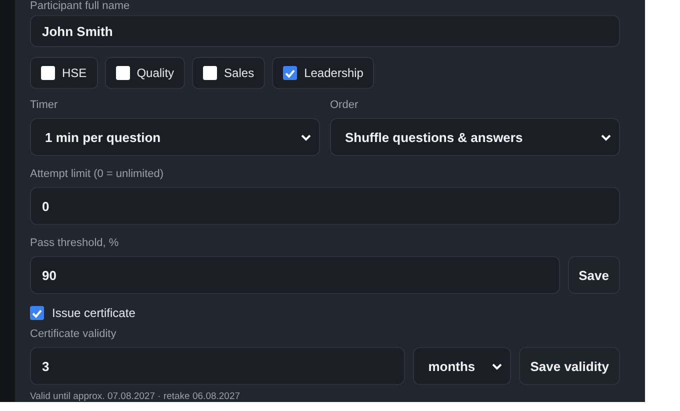 This screenshot has height=411, width=680. I want to click on field-label: Timer, so click(44, 105).